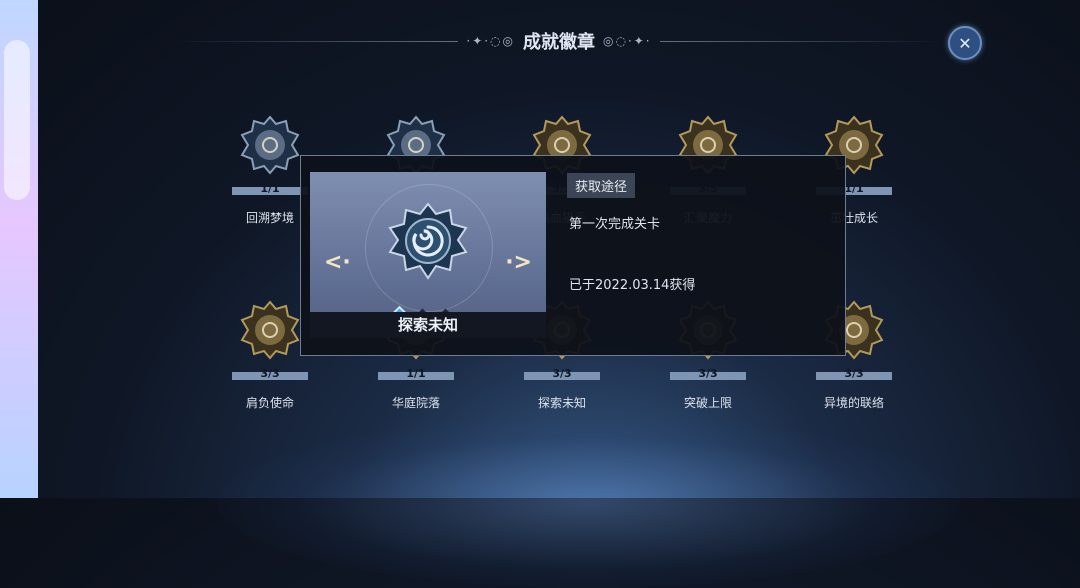 The image size is (1080, 588). What do you see at coordinates (337, 262) in the screenshot?
I see `prev-arrow-button: <·` at bounding box center [337, 262].